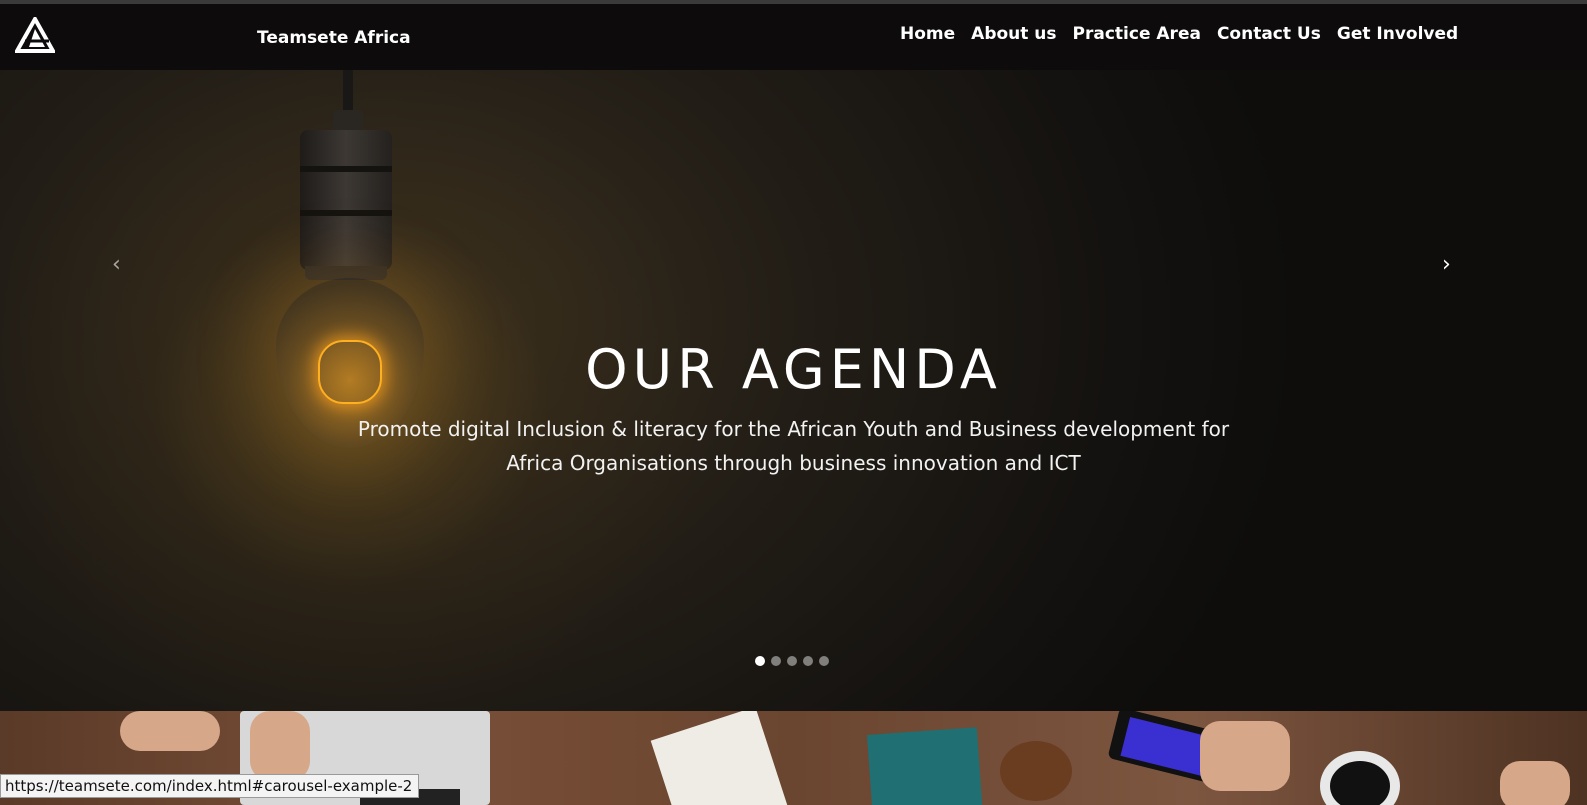  What do you see at coordinates (927, 34) in the screenshot?
I see `nav-home: Home` at bounding box center [927, 34].